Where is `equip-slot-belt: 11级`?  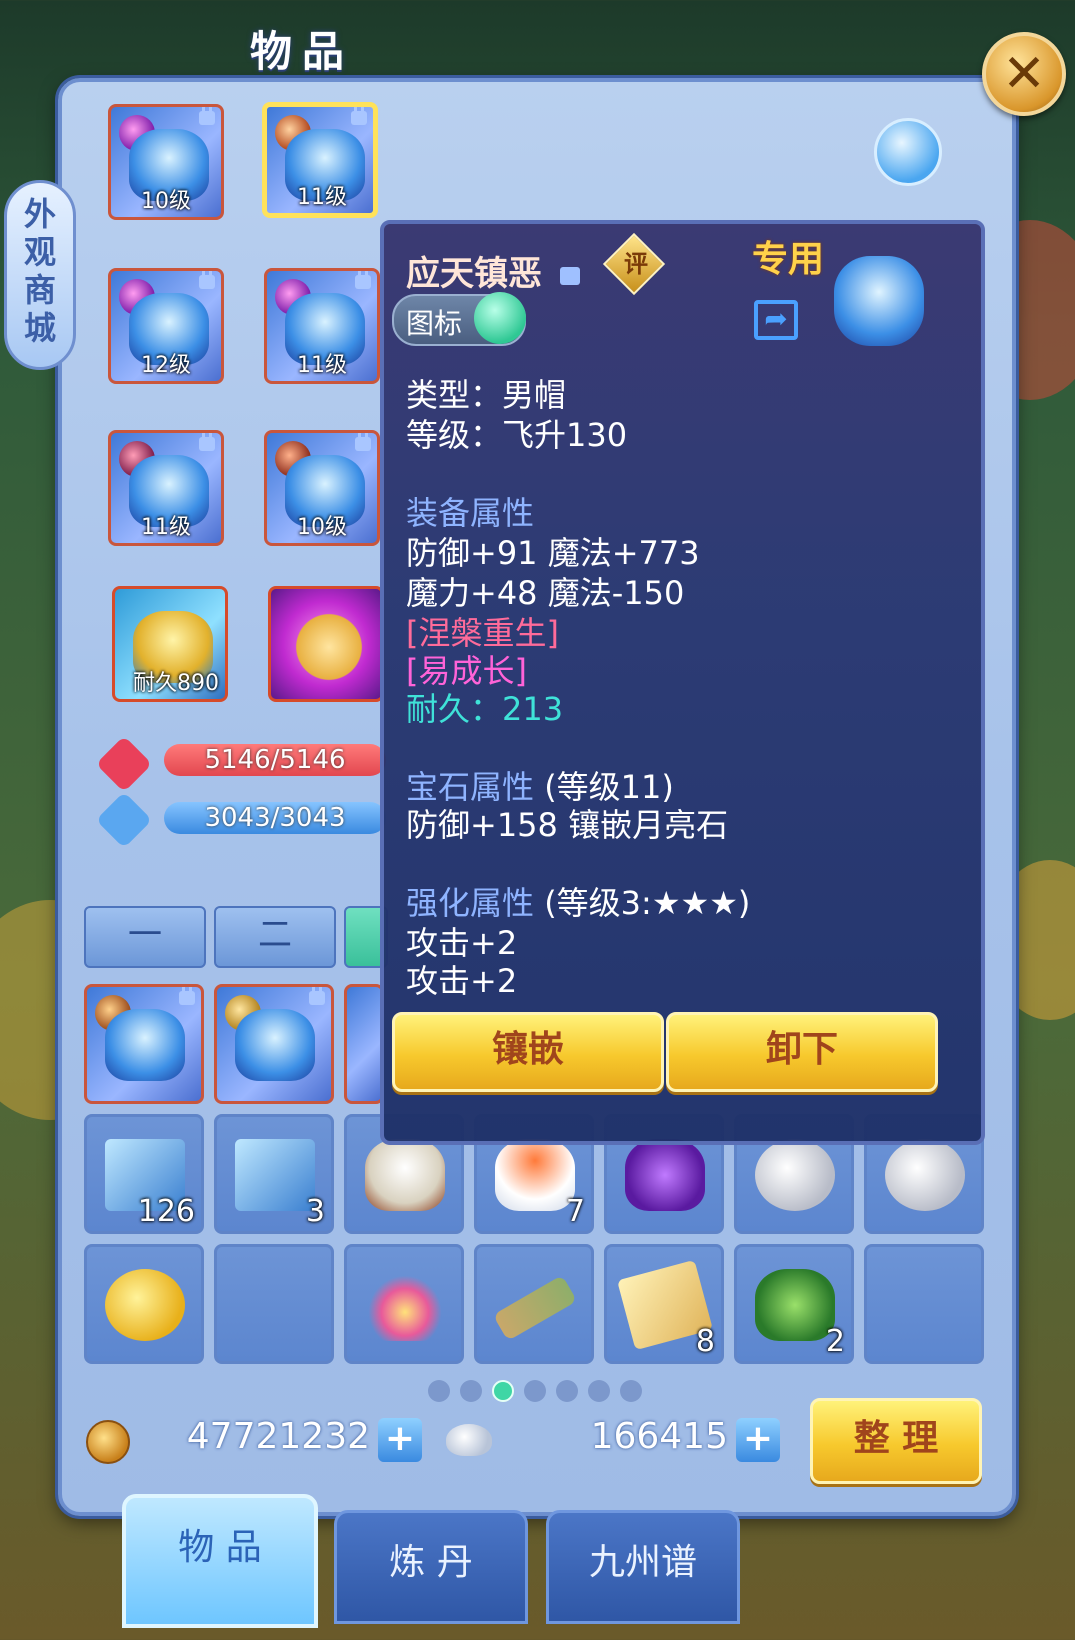
equip-slot-belt: 11级 is located at coordinates (166, 488).